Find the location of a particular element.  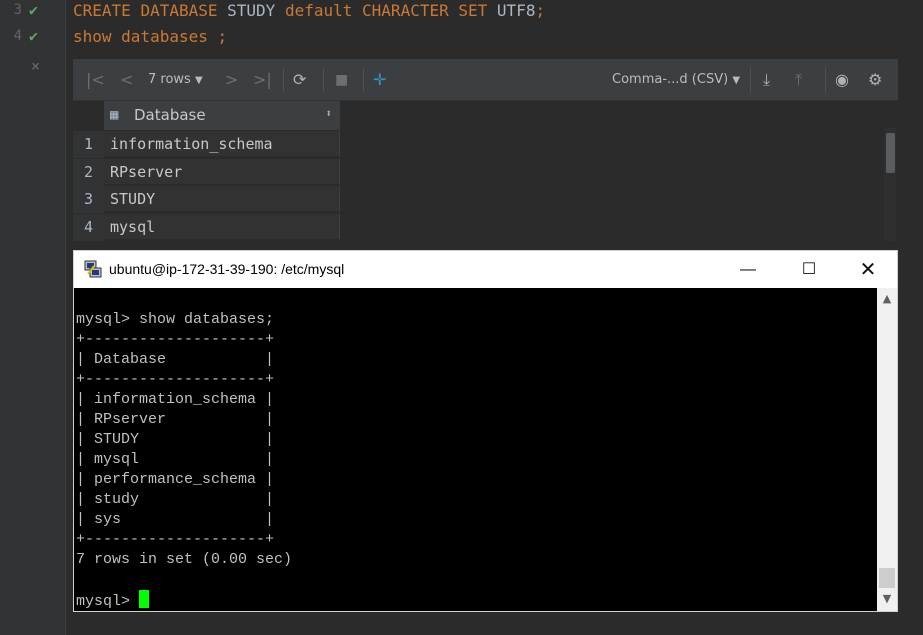

previous-page-icon: < is located at coordinates (126, 80).